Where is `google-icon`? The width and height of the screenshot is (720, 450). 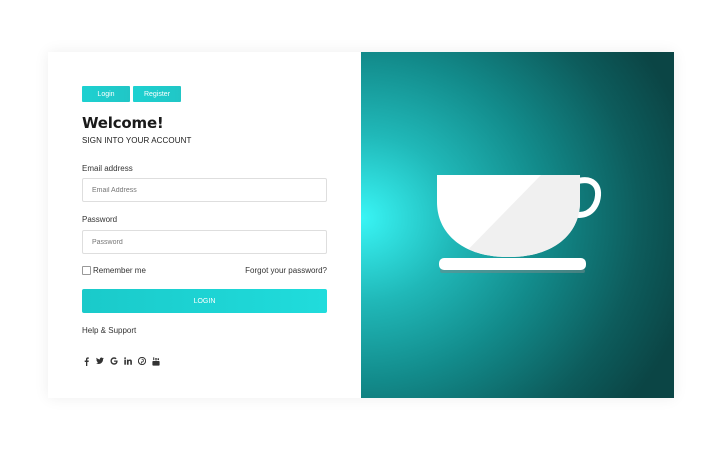 google-icon is located at coordinates (114, 361).